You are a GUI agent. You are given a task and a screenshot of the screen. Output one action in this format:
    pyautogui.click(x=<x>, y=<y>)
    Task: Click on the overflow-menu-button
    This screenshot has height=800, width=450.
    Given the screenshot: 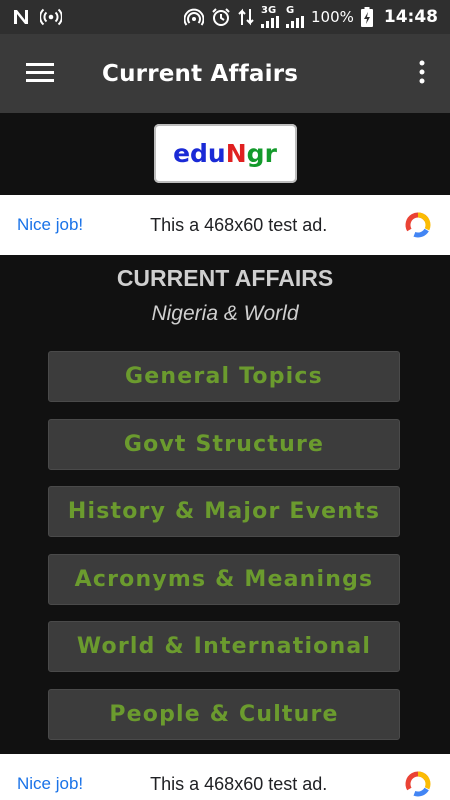 What is the action you would take?
    pyautogui.click(x=422, y=73)
    